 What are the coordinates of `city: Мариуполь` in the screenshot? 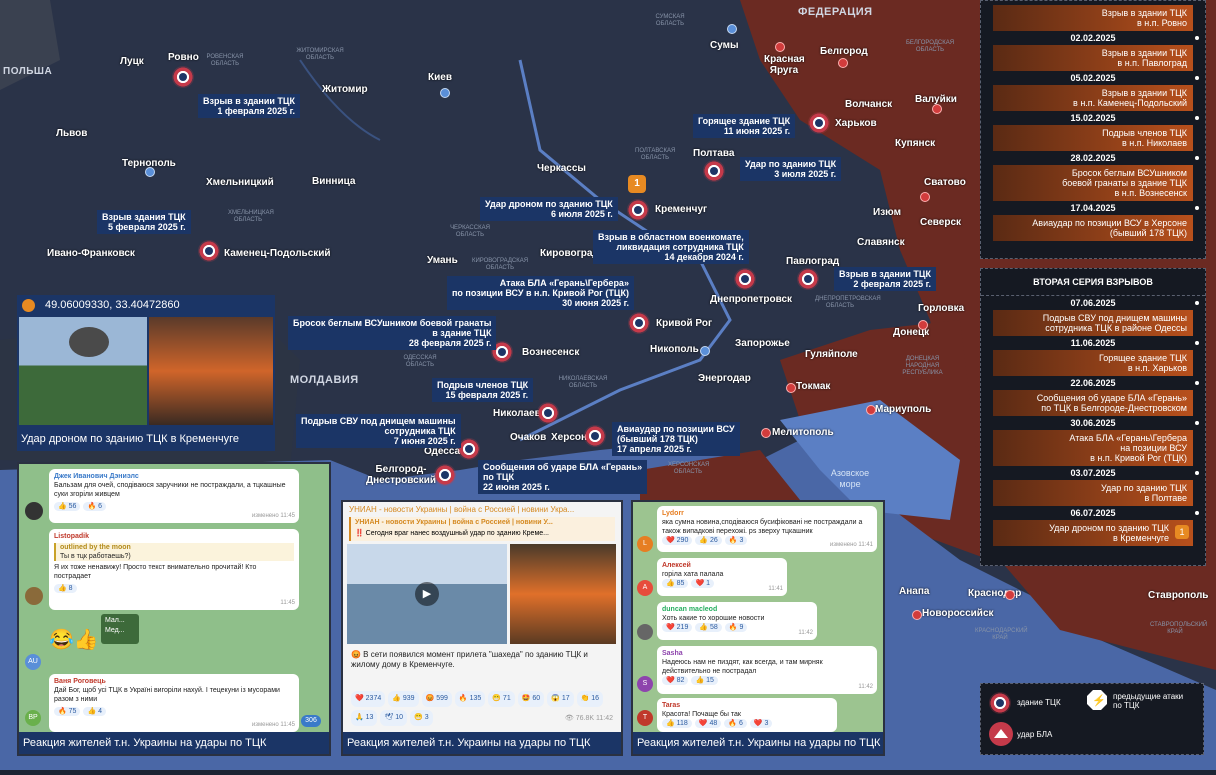 It's located at (903, 409).